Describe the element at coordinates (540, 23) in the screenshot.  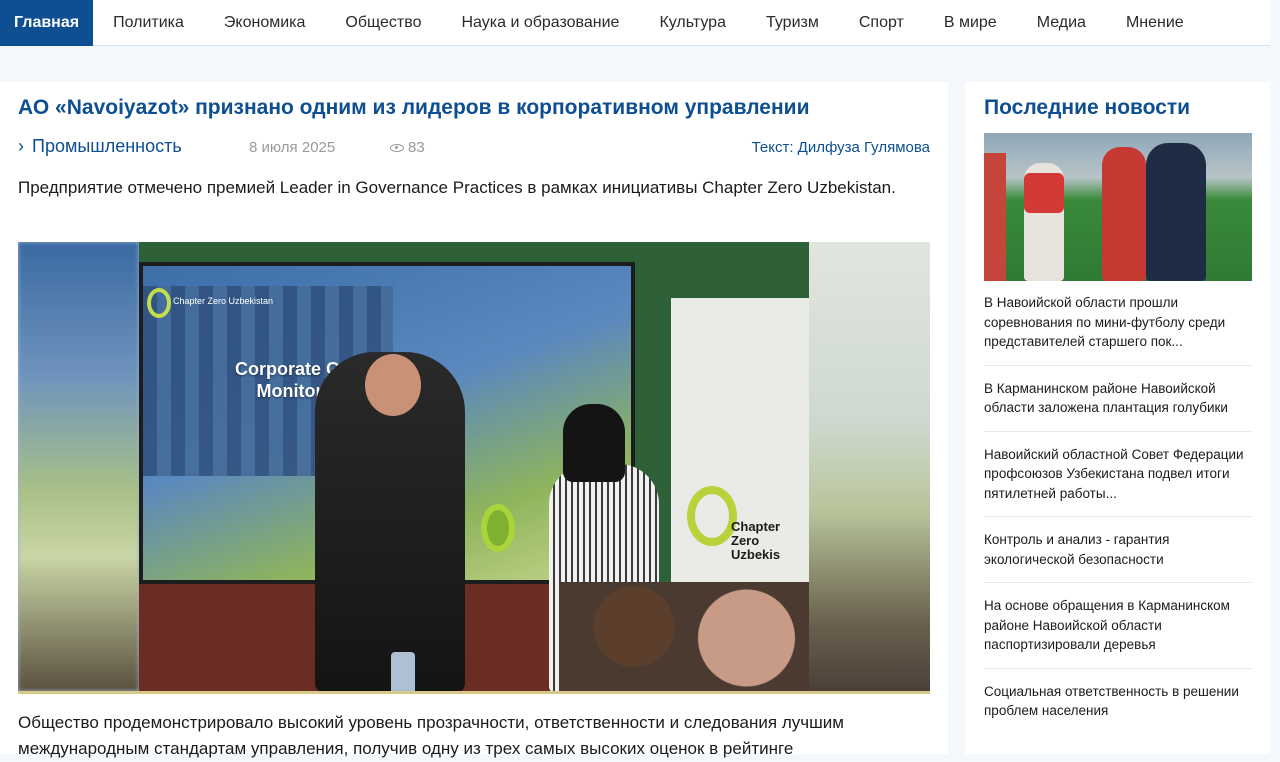
I see `nav-item-science: Наука и образование` at that location.